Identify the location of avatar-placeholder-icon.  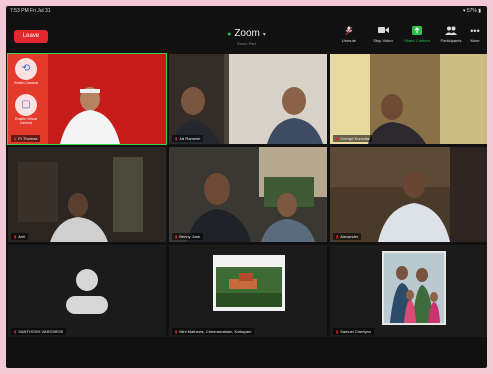
(87, 291).